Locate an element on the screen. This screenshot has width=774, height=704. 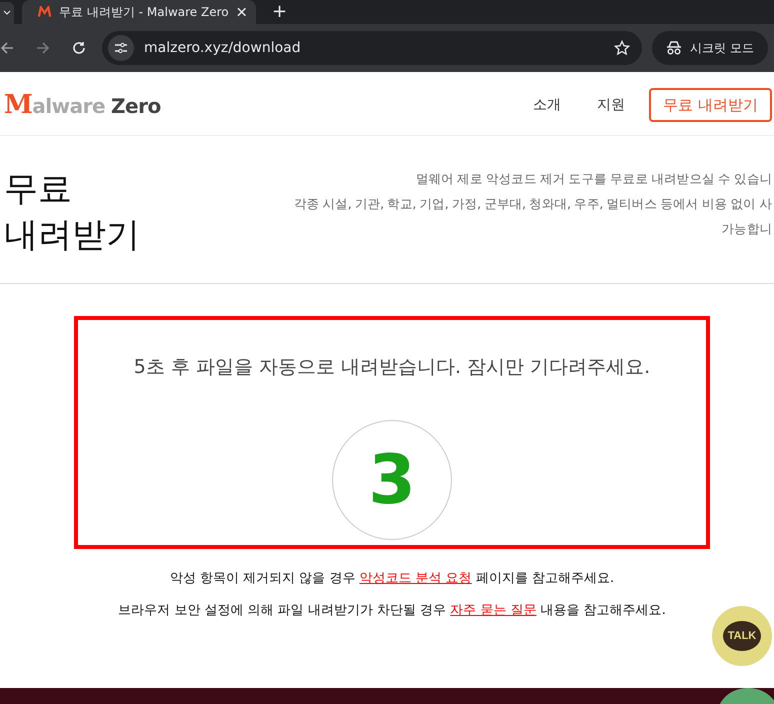
help-note: 악성 항목이 제거되지 않을 경우 악성코드 분석 요청 페이지를 참고해주세요. is located at coordinates (392, 578).